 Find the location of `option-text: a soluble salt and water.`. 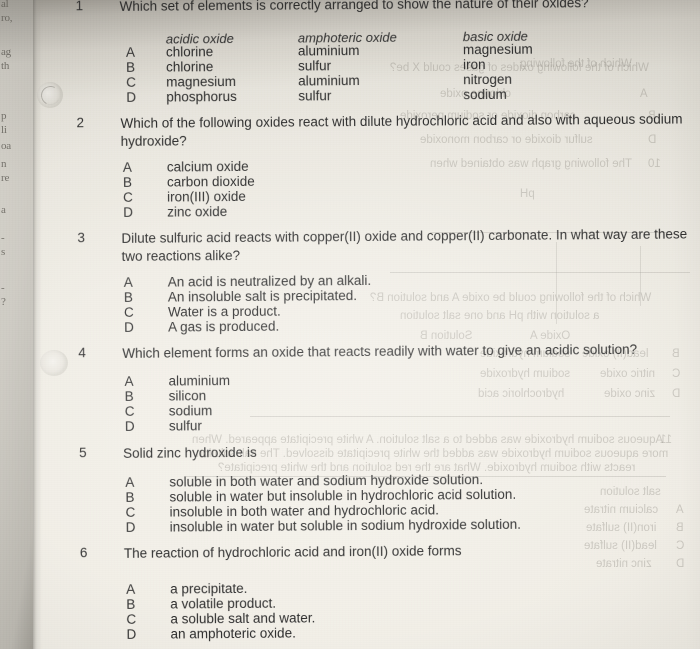

option-text: a soluble salt and water. is located at coordinates (242, 618).